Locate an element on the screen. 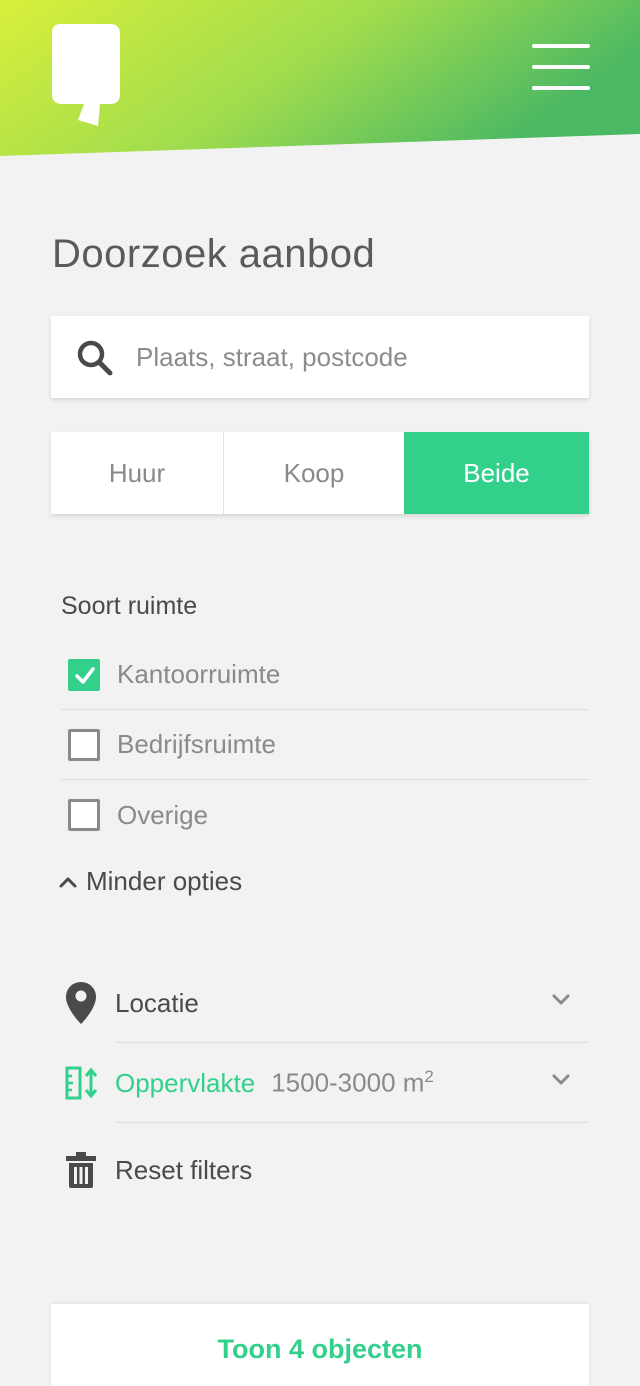 The width and height of the screenshot is (640, 1386). segment-huur: Huur is located at coordinates (137, 473).